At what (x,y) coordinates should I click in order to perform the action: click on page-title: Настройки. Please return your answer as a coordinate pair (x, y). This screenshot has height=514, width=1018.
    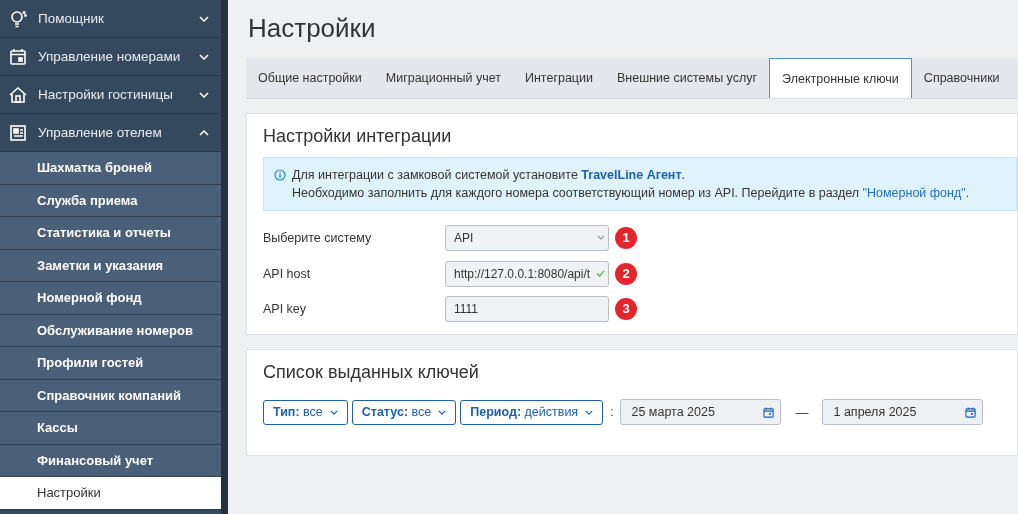
    Looking at the image, I should click on (312, 28).